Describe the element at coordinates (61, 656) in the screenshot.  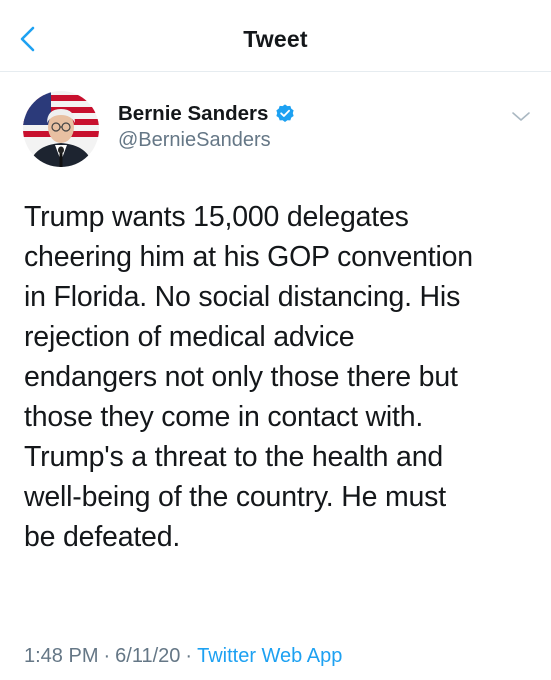
I see `tweet-time: 1:48 PM` at that location.